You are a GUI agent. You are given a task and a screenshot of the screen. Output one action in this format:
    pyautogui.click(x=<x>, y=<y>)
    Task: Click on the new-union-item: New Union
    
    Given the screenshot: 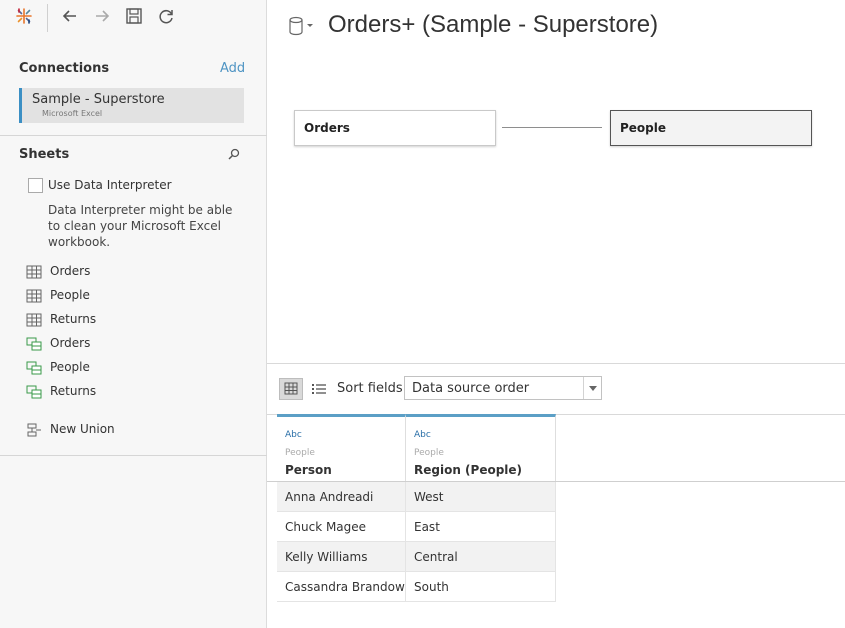 What is the action you would take?
    pyautogui.click(x=136, y=431)
    